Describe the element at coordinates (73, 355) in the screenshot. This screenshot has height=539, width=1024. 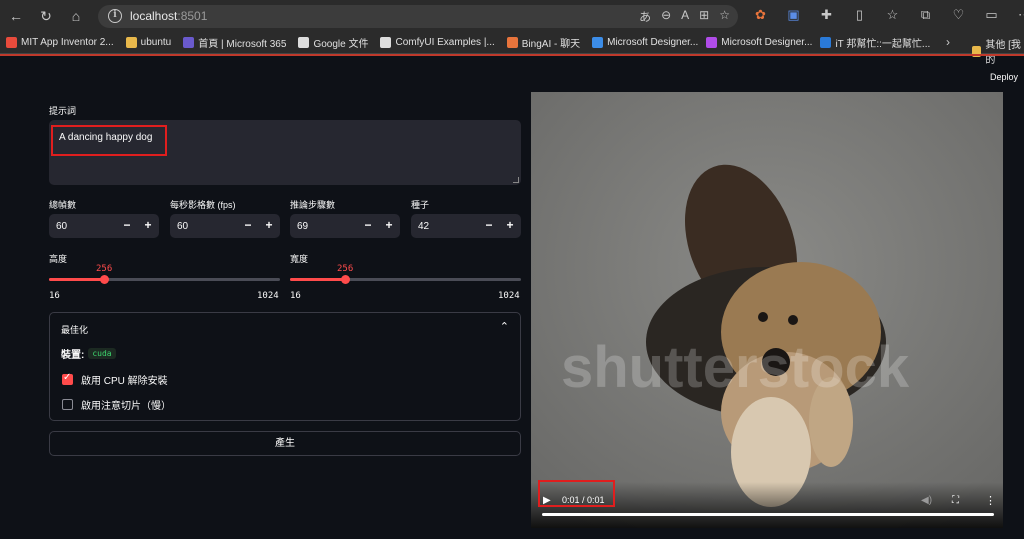
I see `device-label: 裝置:` at that location.